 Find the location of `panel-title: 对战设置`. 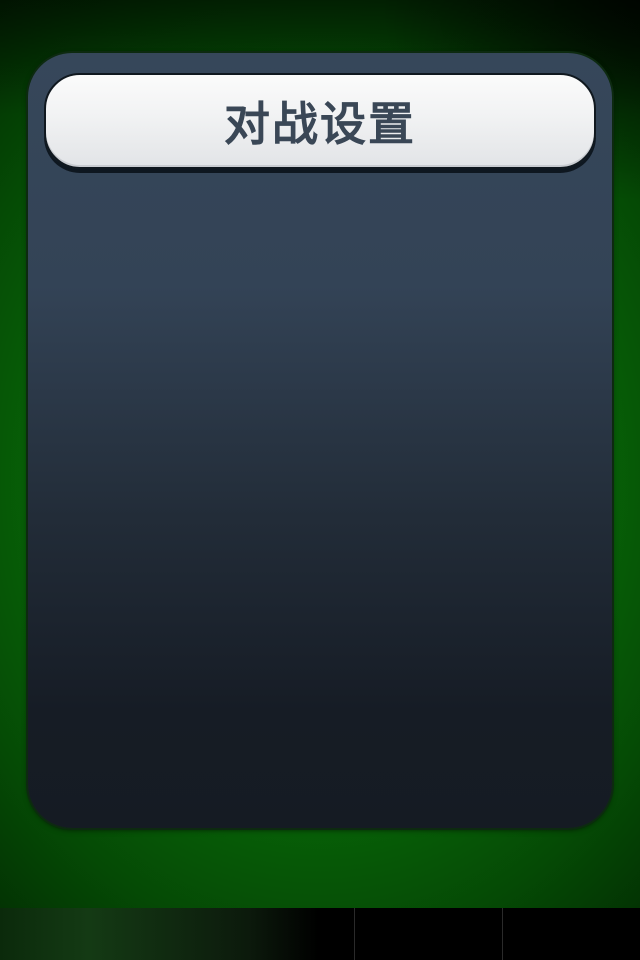

panel-title: 对战设置 is located at coordinates (320, 124).